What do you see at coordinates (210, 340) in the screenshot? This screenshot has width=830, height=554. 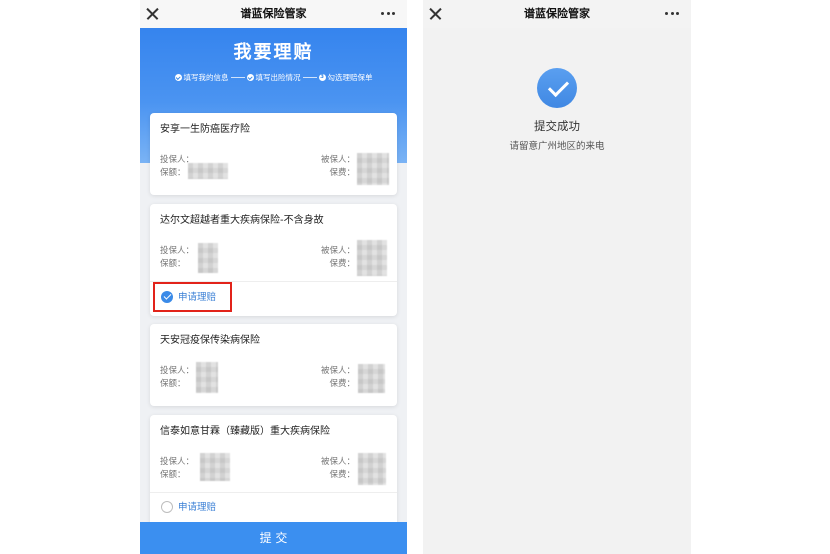 I see `policy-name: 天安冠疫保传染病保险` at bounding box center [210, 340].